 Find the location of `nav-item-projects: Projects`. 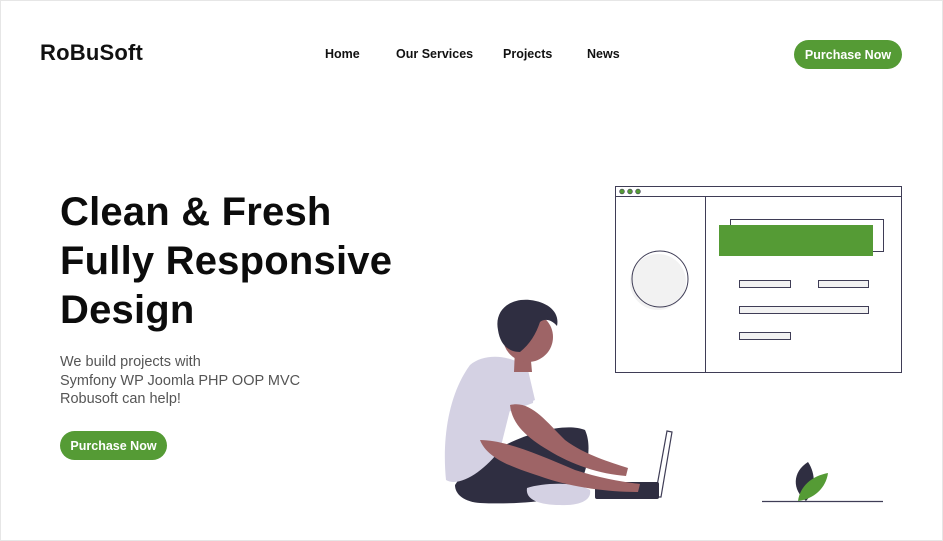

nav-item-projects: Projects is located at coordinates (527, 54).